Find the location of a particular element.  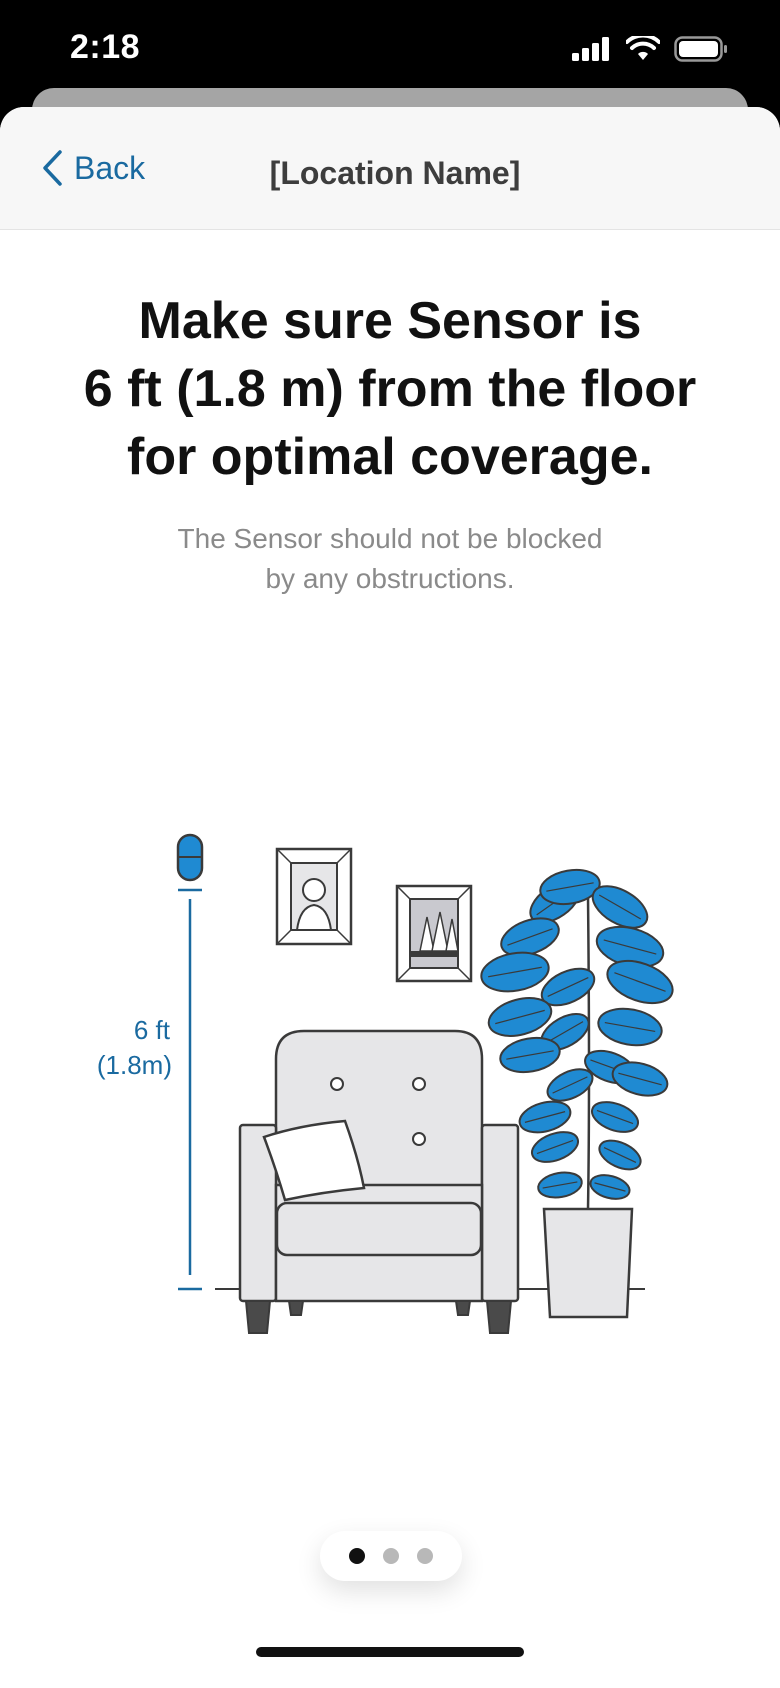

picture-frame-portrait is located at coordinates (314, 896).